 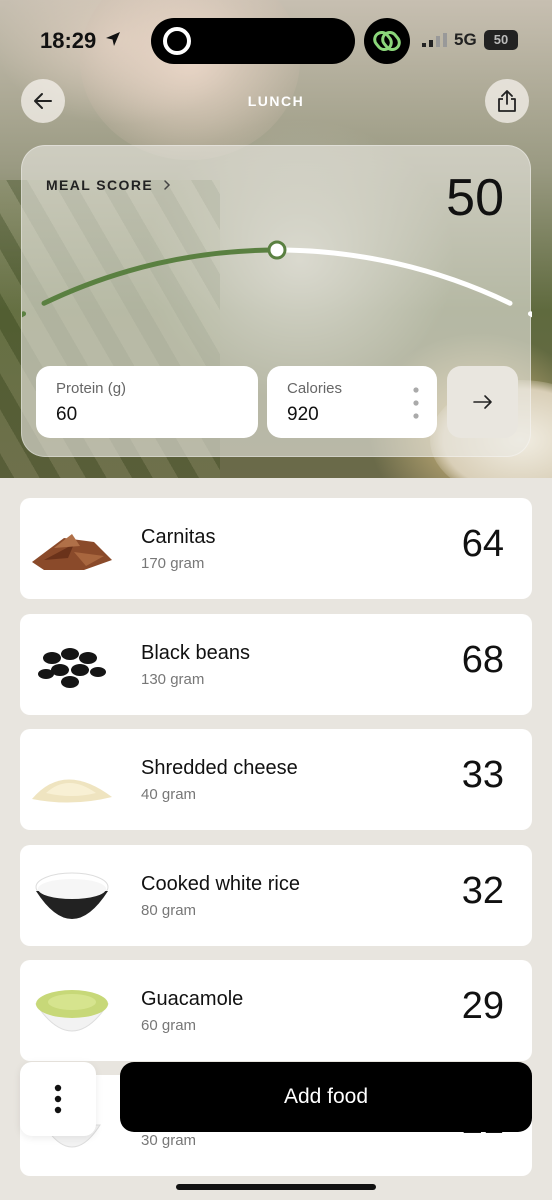 I want to click on protein-field: Protein (g) 60, so click(x=147, y=402).